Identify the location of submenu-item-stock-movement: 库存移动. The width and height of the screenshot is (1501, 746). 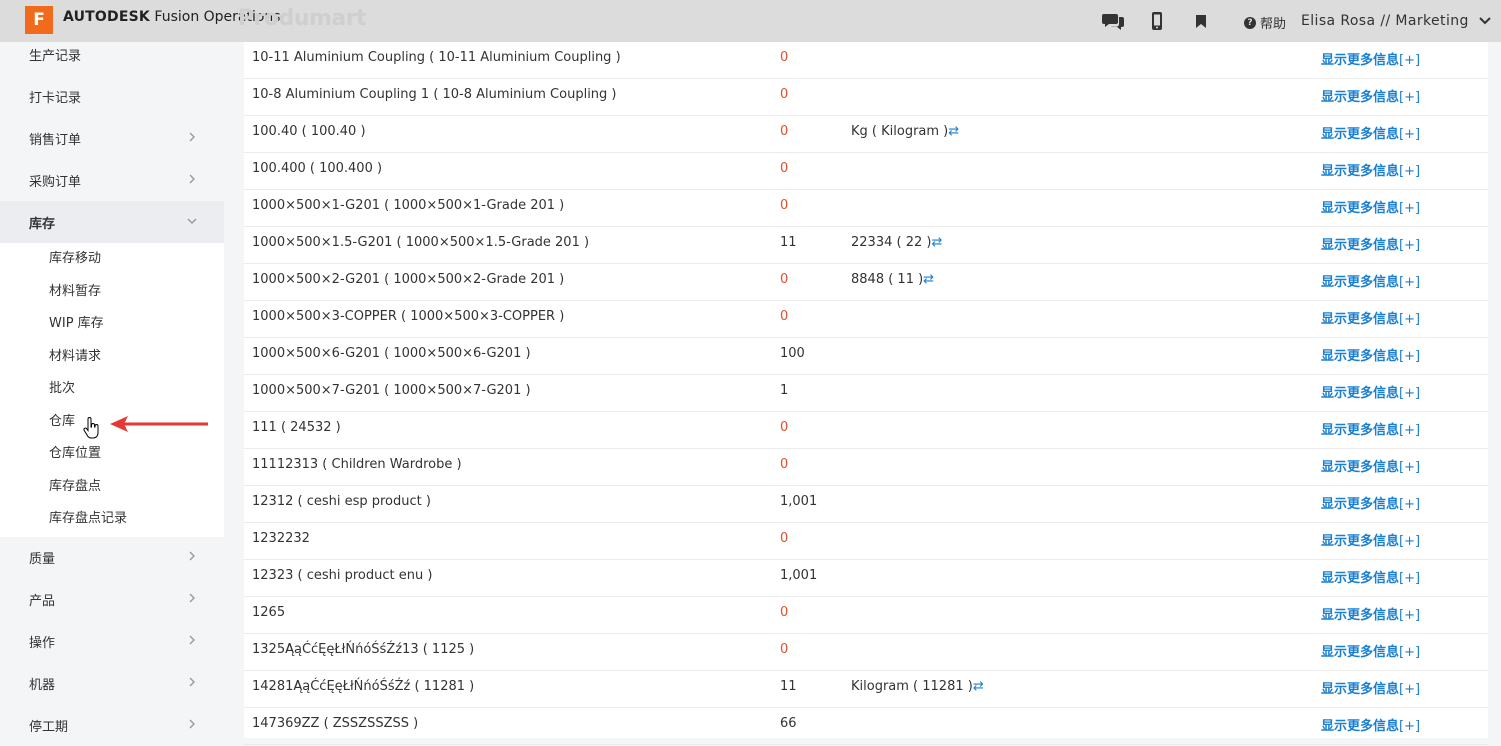
(75, 259).